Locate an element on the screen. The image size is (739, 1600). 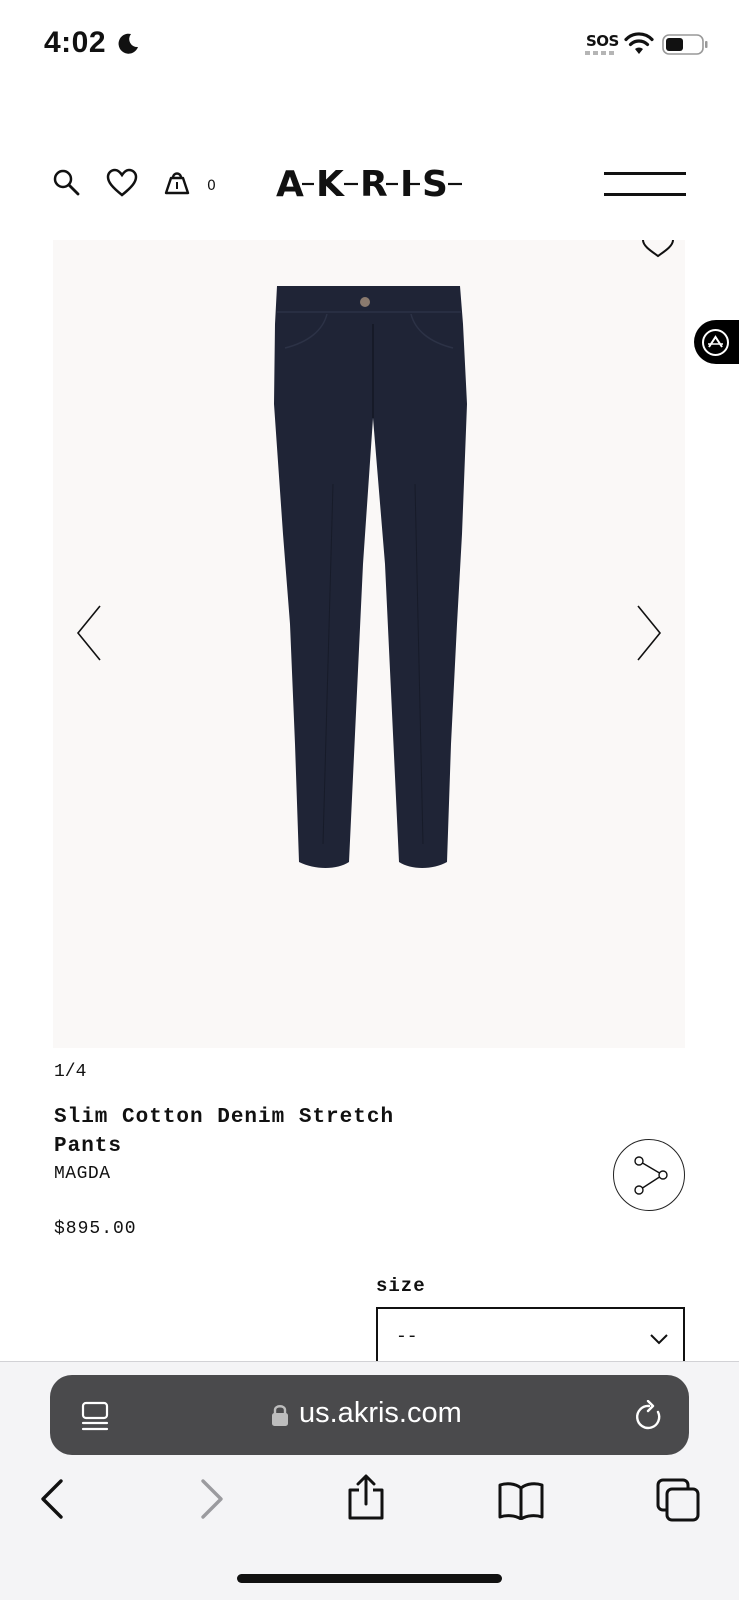
bookmarks-icon is located at coordinates (521, 1500).